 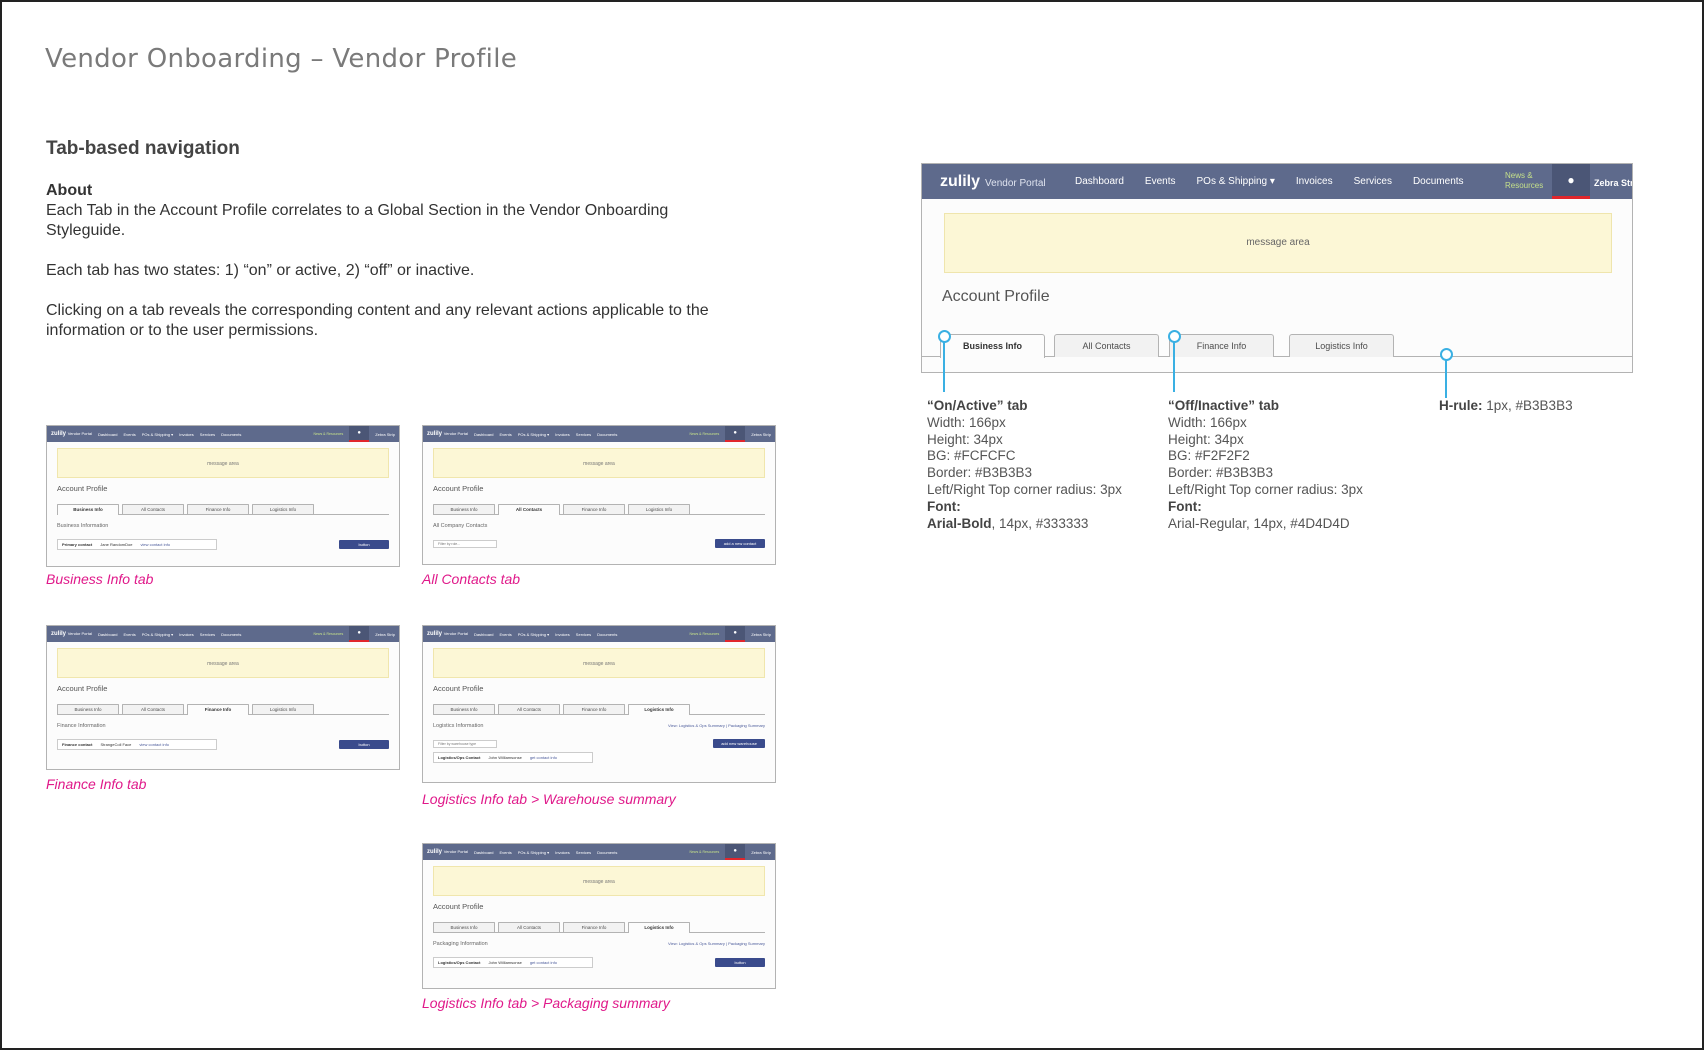 I want to click on add-warehouse-button: add new warehouse, so click(x=739, y=743).